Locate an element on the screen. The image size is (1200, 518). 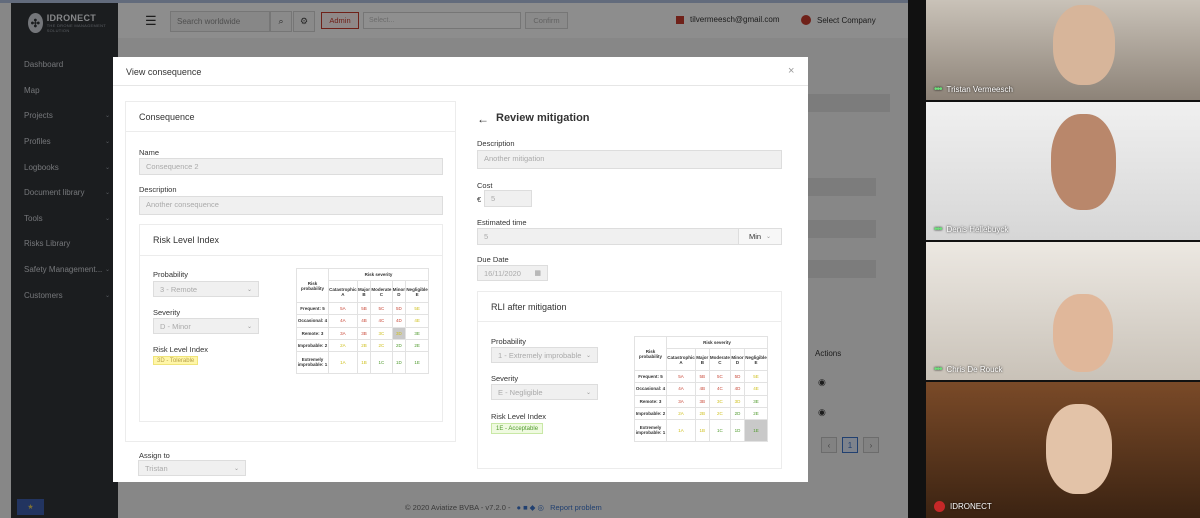
modal-title: View consequence is located at coordinates (164, 72).